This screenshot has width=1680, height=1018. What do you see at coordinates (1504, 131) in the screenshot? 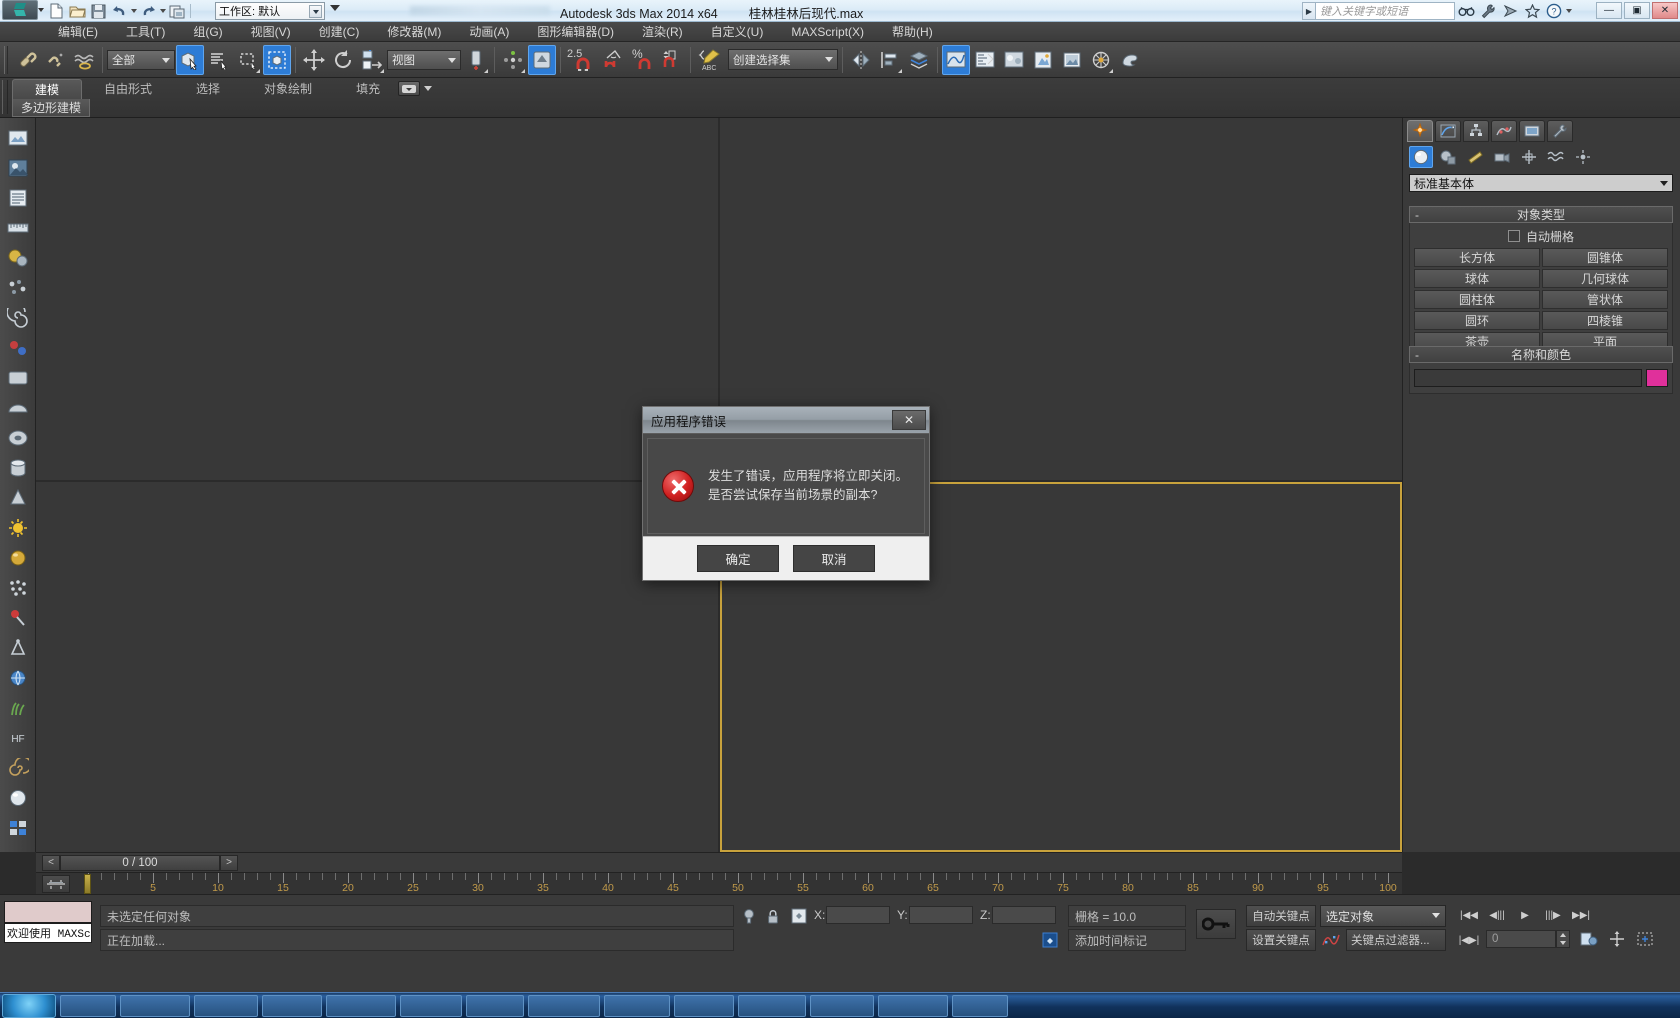
I see `motion-tab` at bounding box center [1504, 131].